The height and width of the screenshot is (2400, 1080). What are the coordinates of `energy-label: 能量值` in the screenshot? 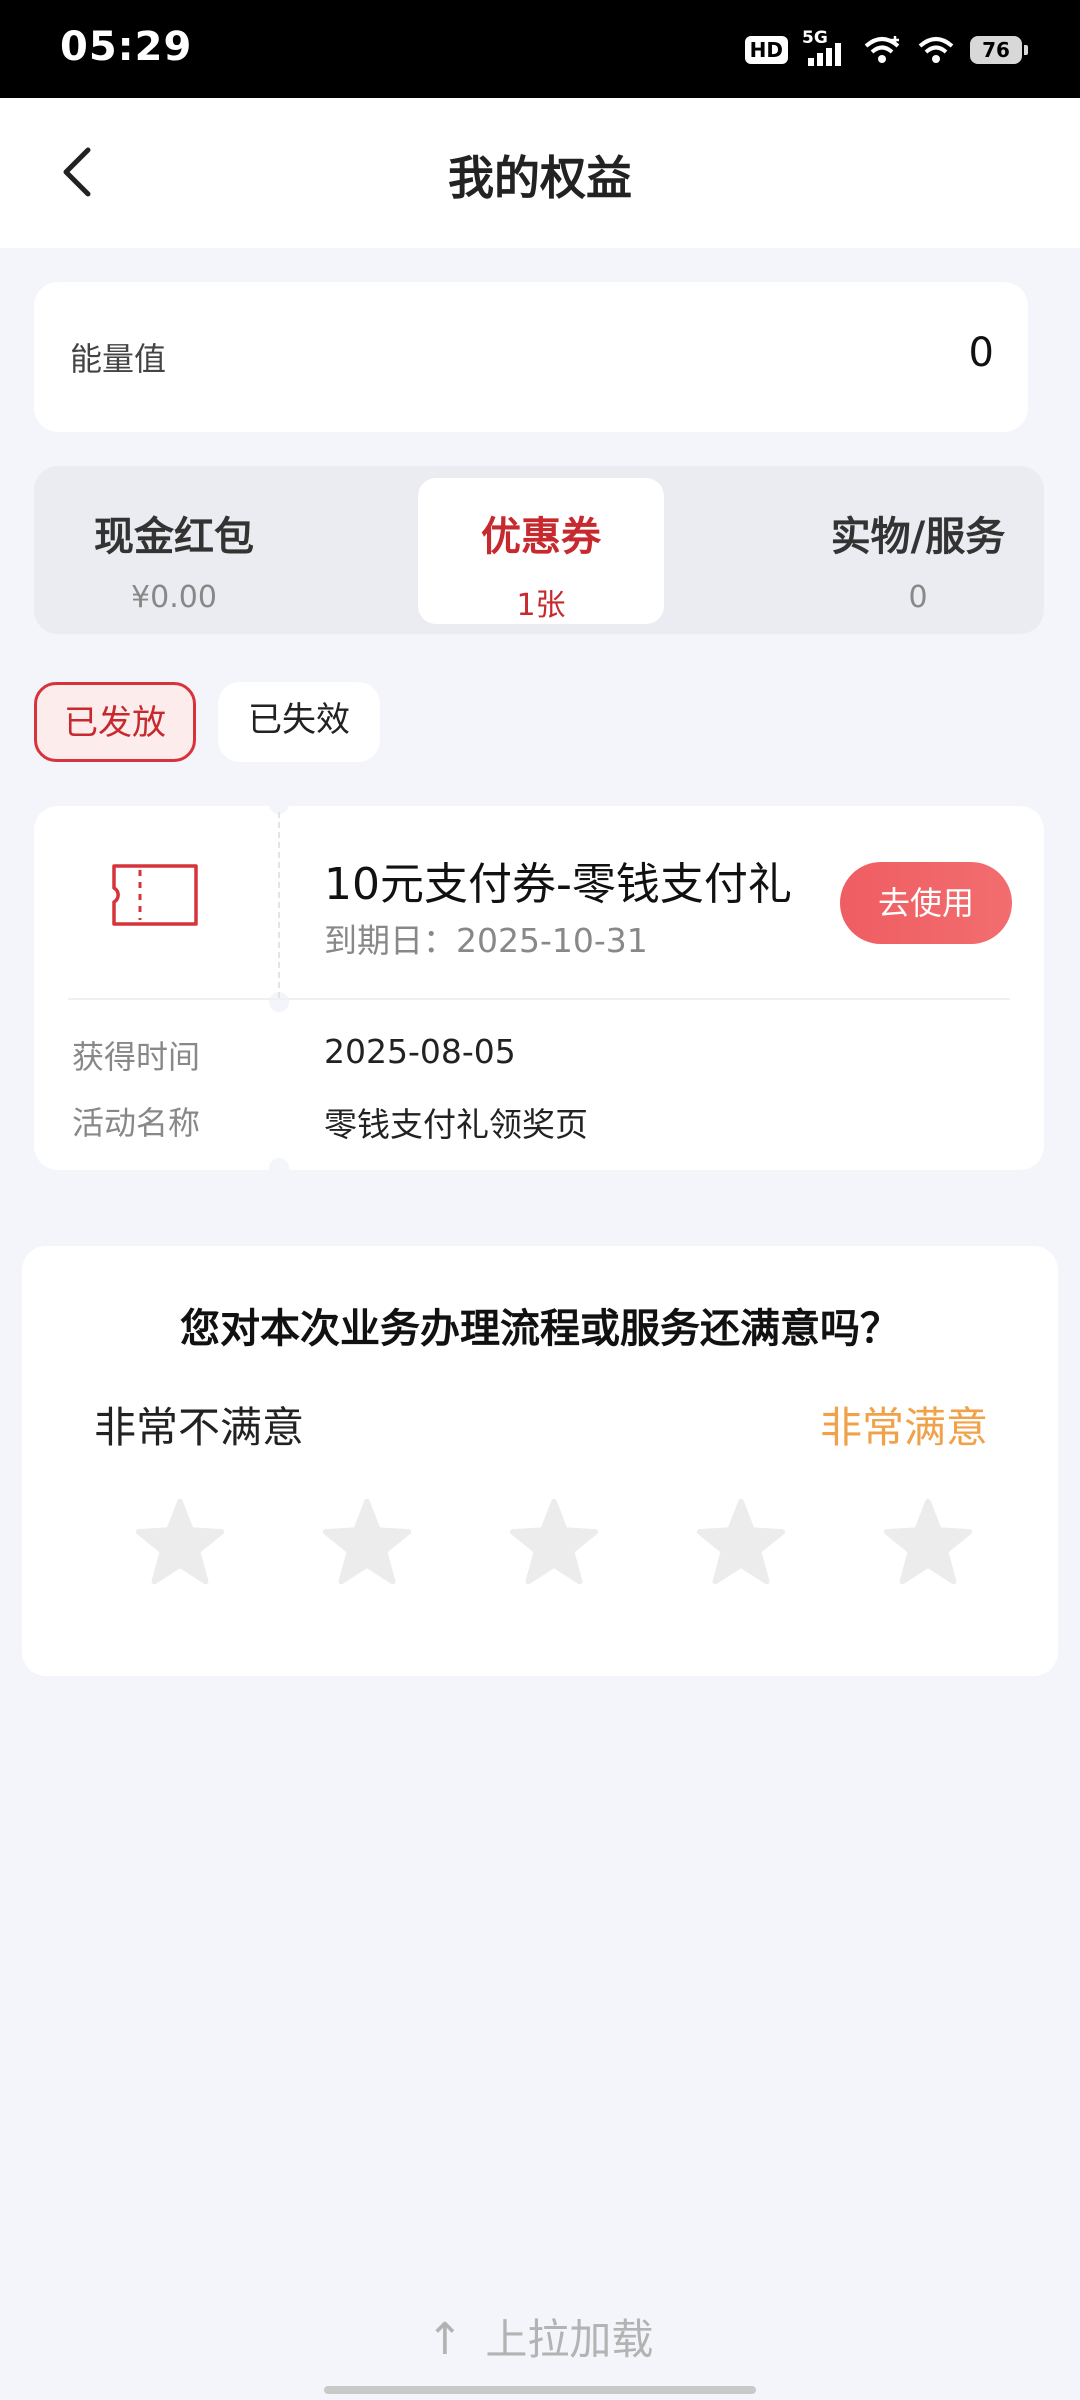 It's located at (118, 359).